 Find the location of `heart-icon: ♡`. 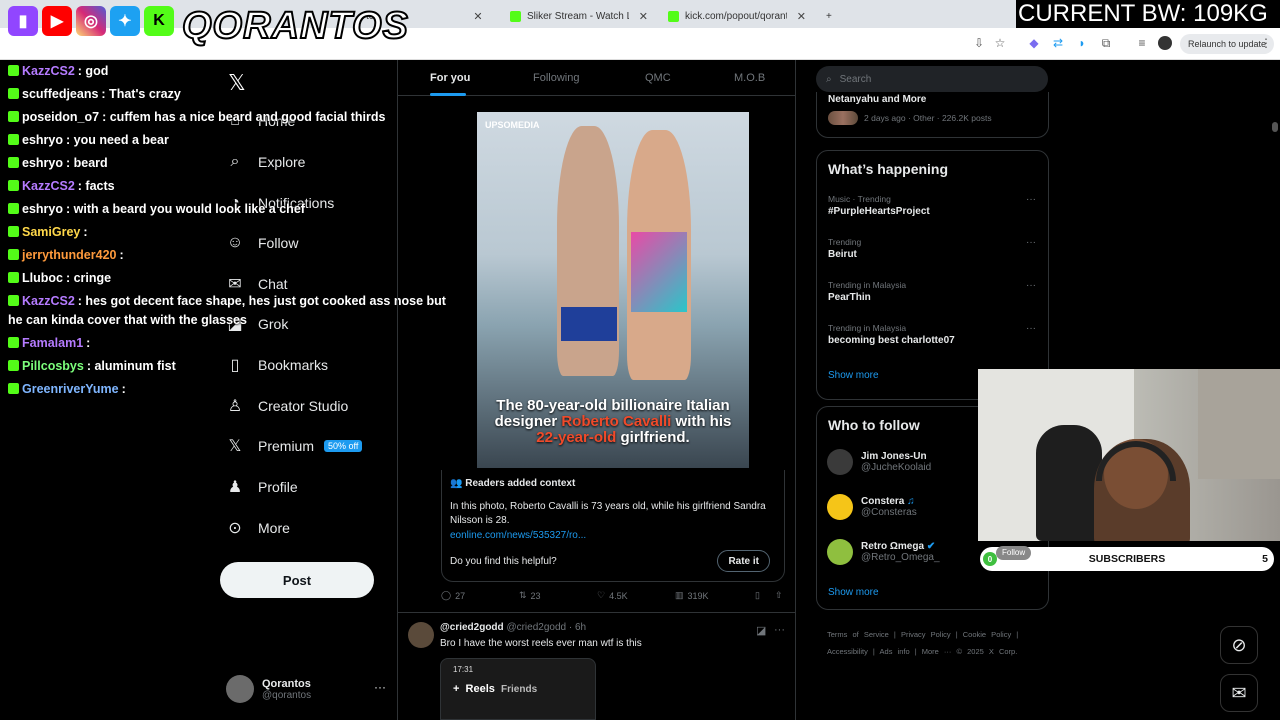

heart-icon: ♡ is located at coordinates (601, 595).